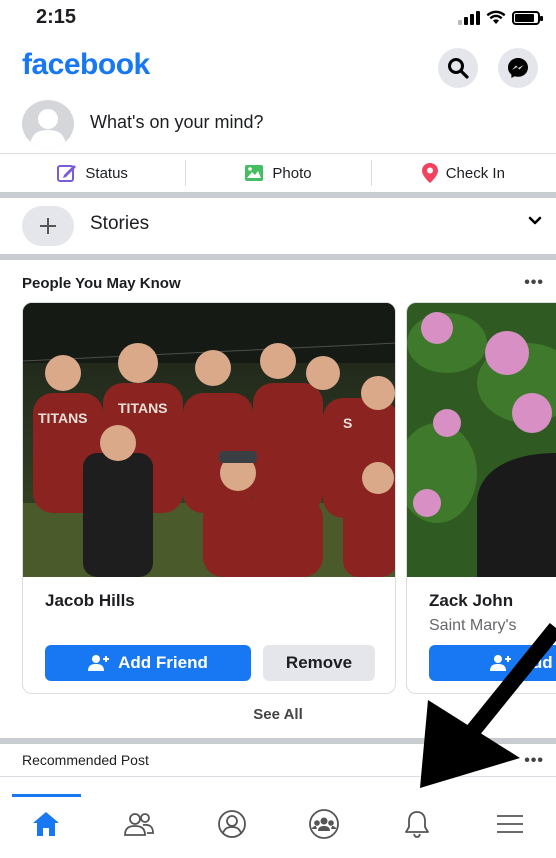  Describe the element at coordinates (163, 662) in the screenshot. I see `add-friend-label: Add Friend` at that location.